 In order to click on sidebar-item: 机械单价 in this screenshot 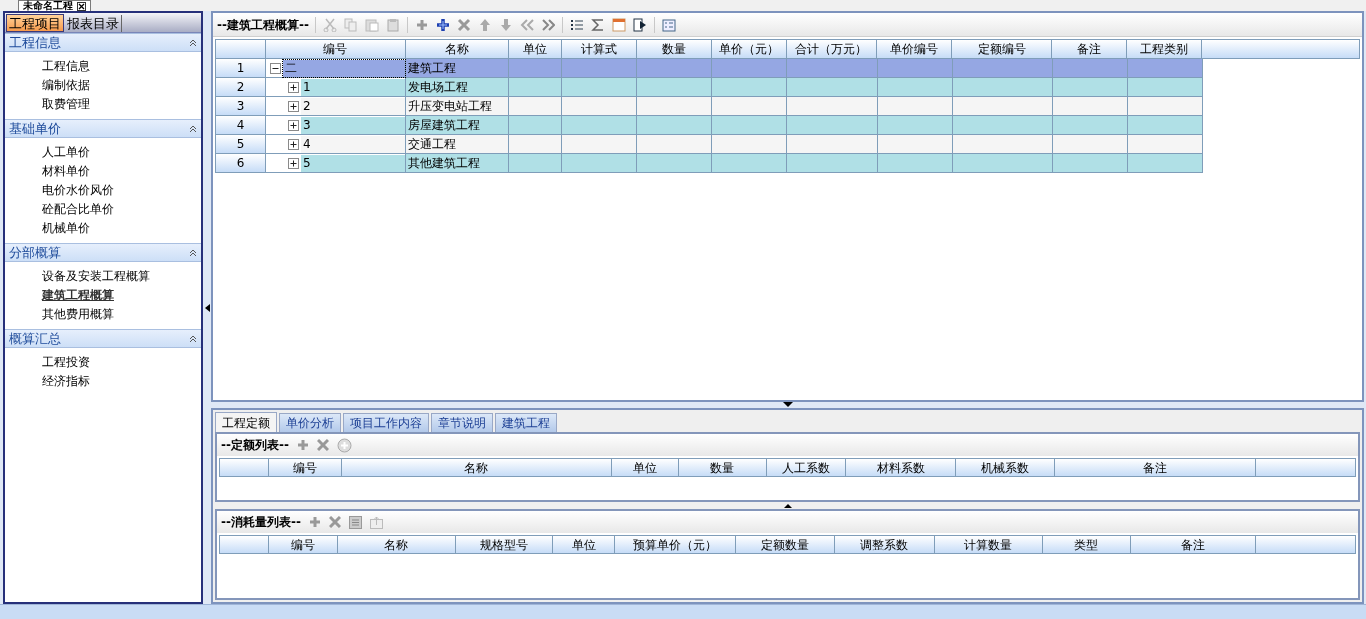, I will do `click(66, 228)`.